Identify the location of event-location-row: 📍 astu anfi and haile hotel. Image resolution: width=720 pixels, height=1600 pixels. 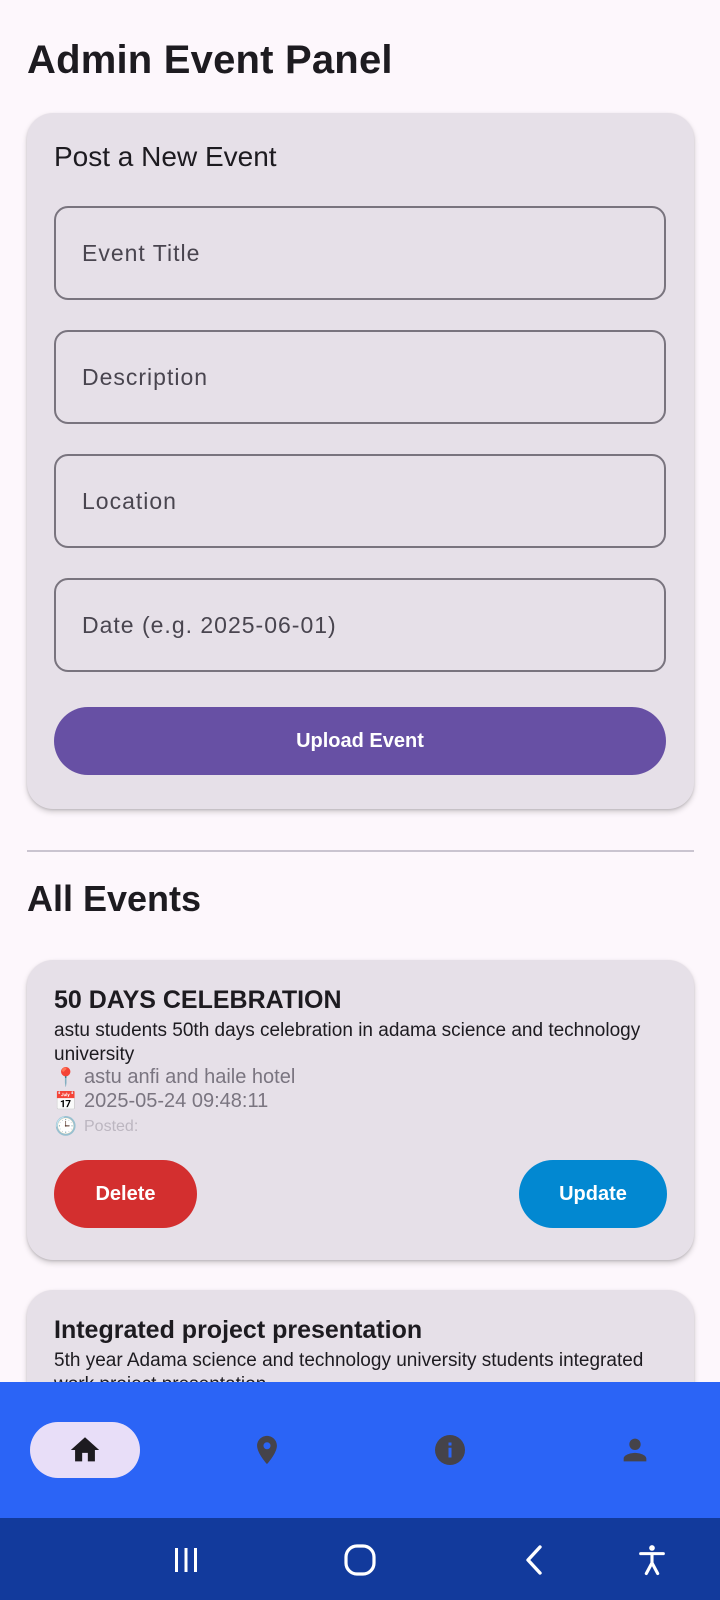
(175, 1077).